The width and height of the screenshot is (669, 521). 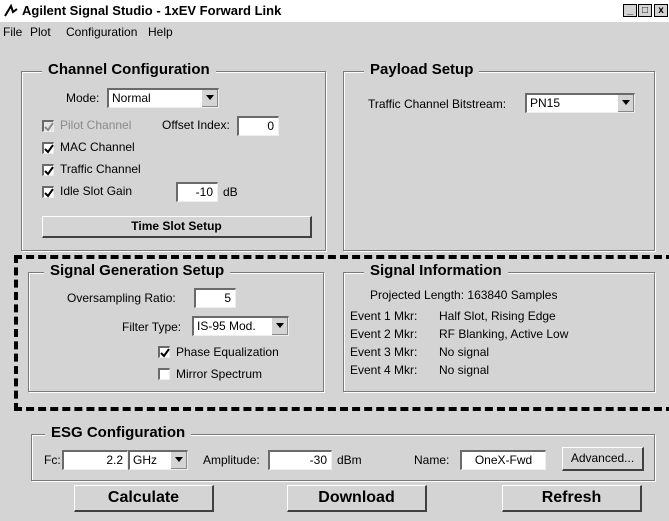 What do you see at coordinates (83, 98) in the screenshot?
I see `mode-label: Mode:` at bounding box center [83, 98].